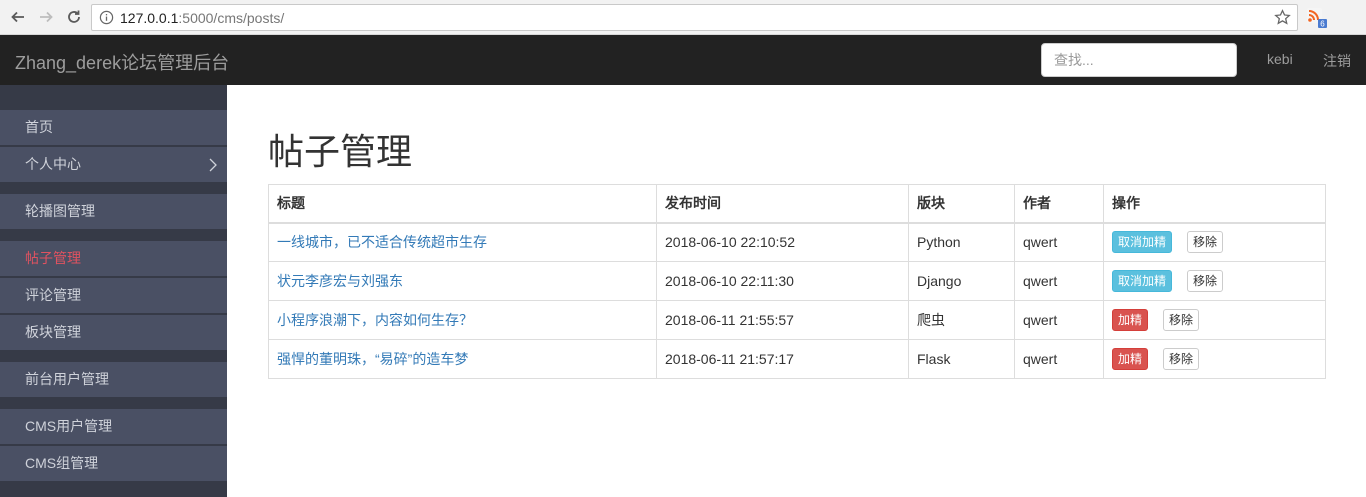  Describe the element at coordinates (53, 258) in the screenshot. I see `sidebar-item-label: 帖子管理` at that location.